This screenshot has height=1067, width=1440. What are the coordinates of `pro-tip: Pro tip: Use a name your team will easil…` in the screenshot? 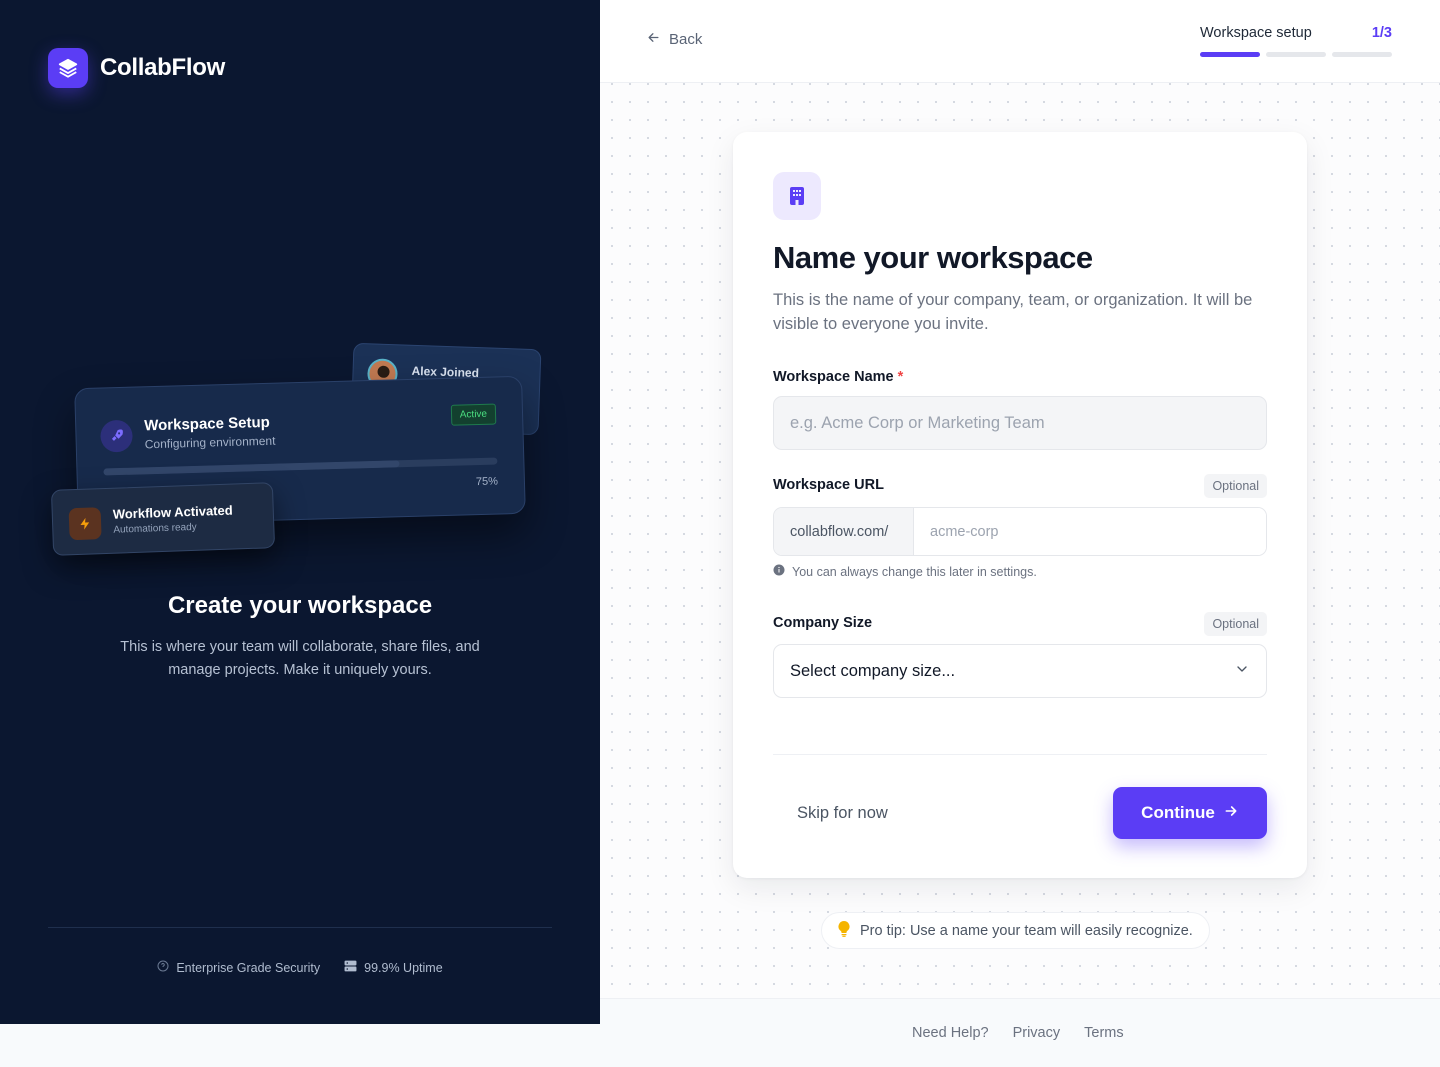 It's located at (1015, 930).